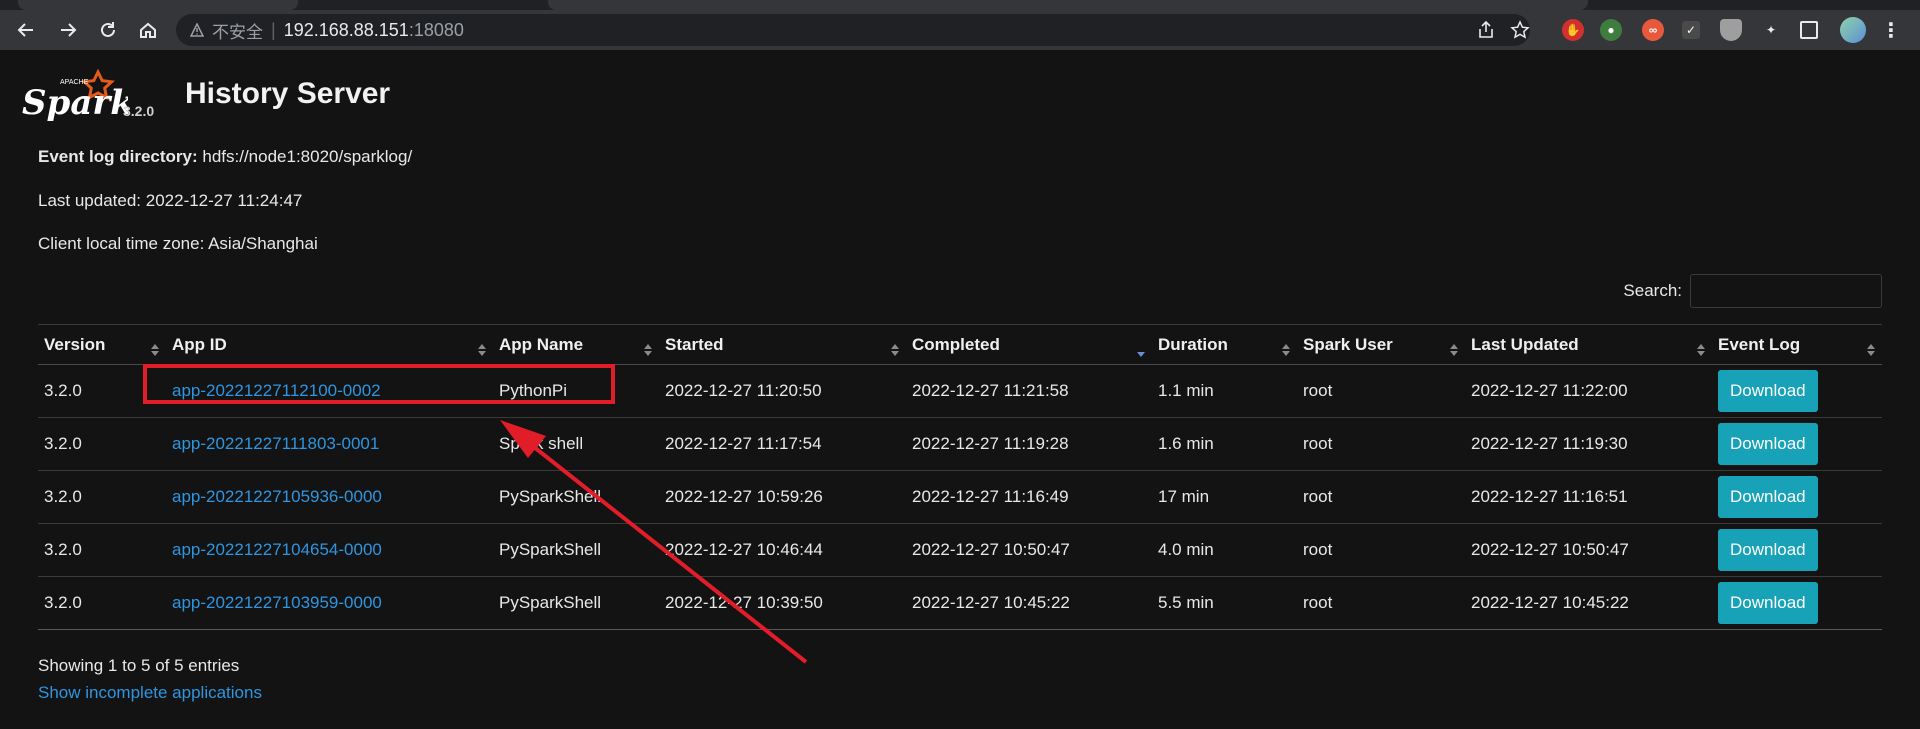  Describe the element at coordinates (743, 443) in the screenshot. I see `cell-text: 2022-12-27 11:17:54` at that location.